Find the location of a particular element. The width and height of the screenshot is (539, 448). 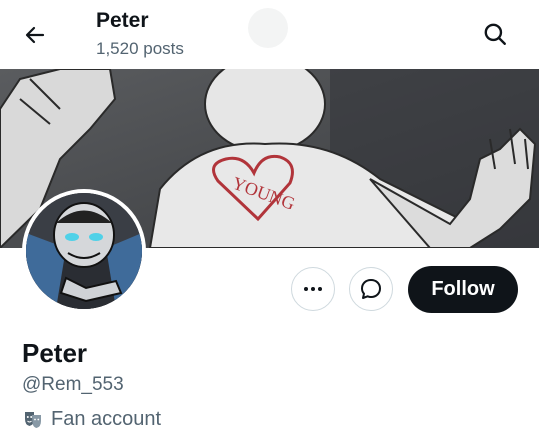

back-button is located at coordinates (35, 35).